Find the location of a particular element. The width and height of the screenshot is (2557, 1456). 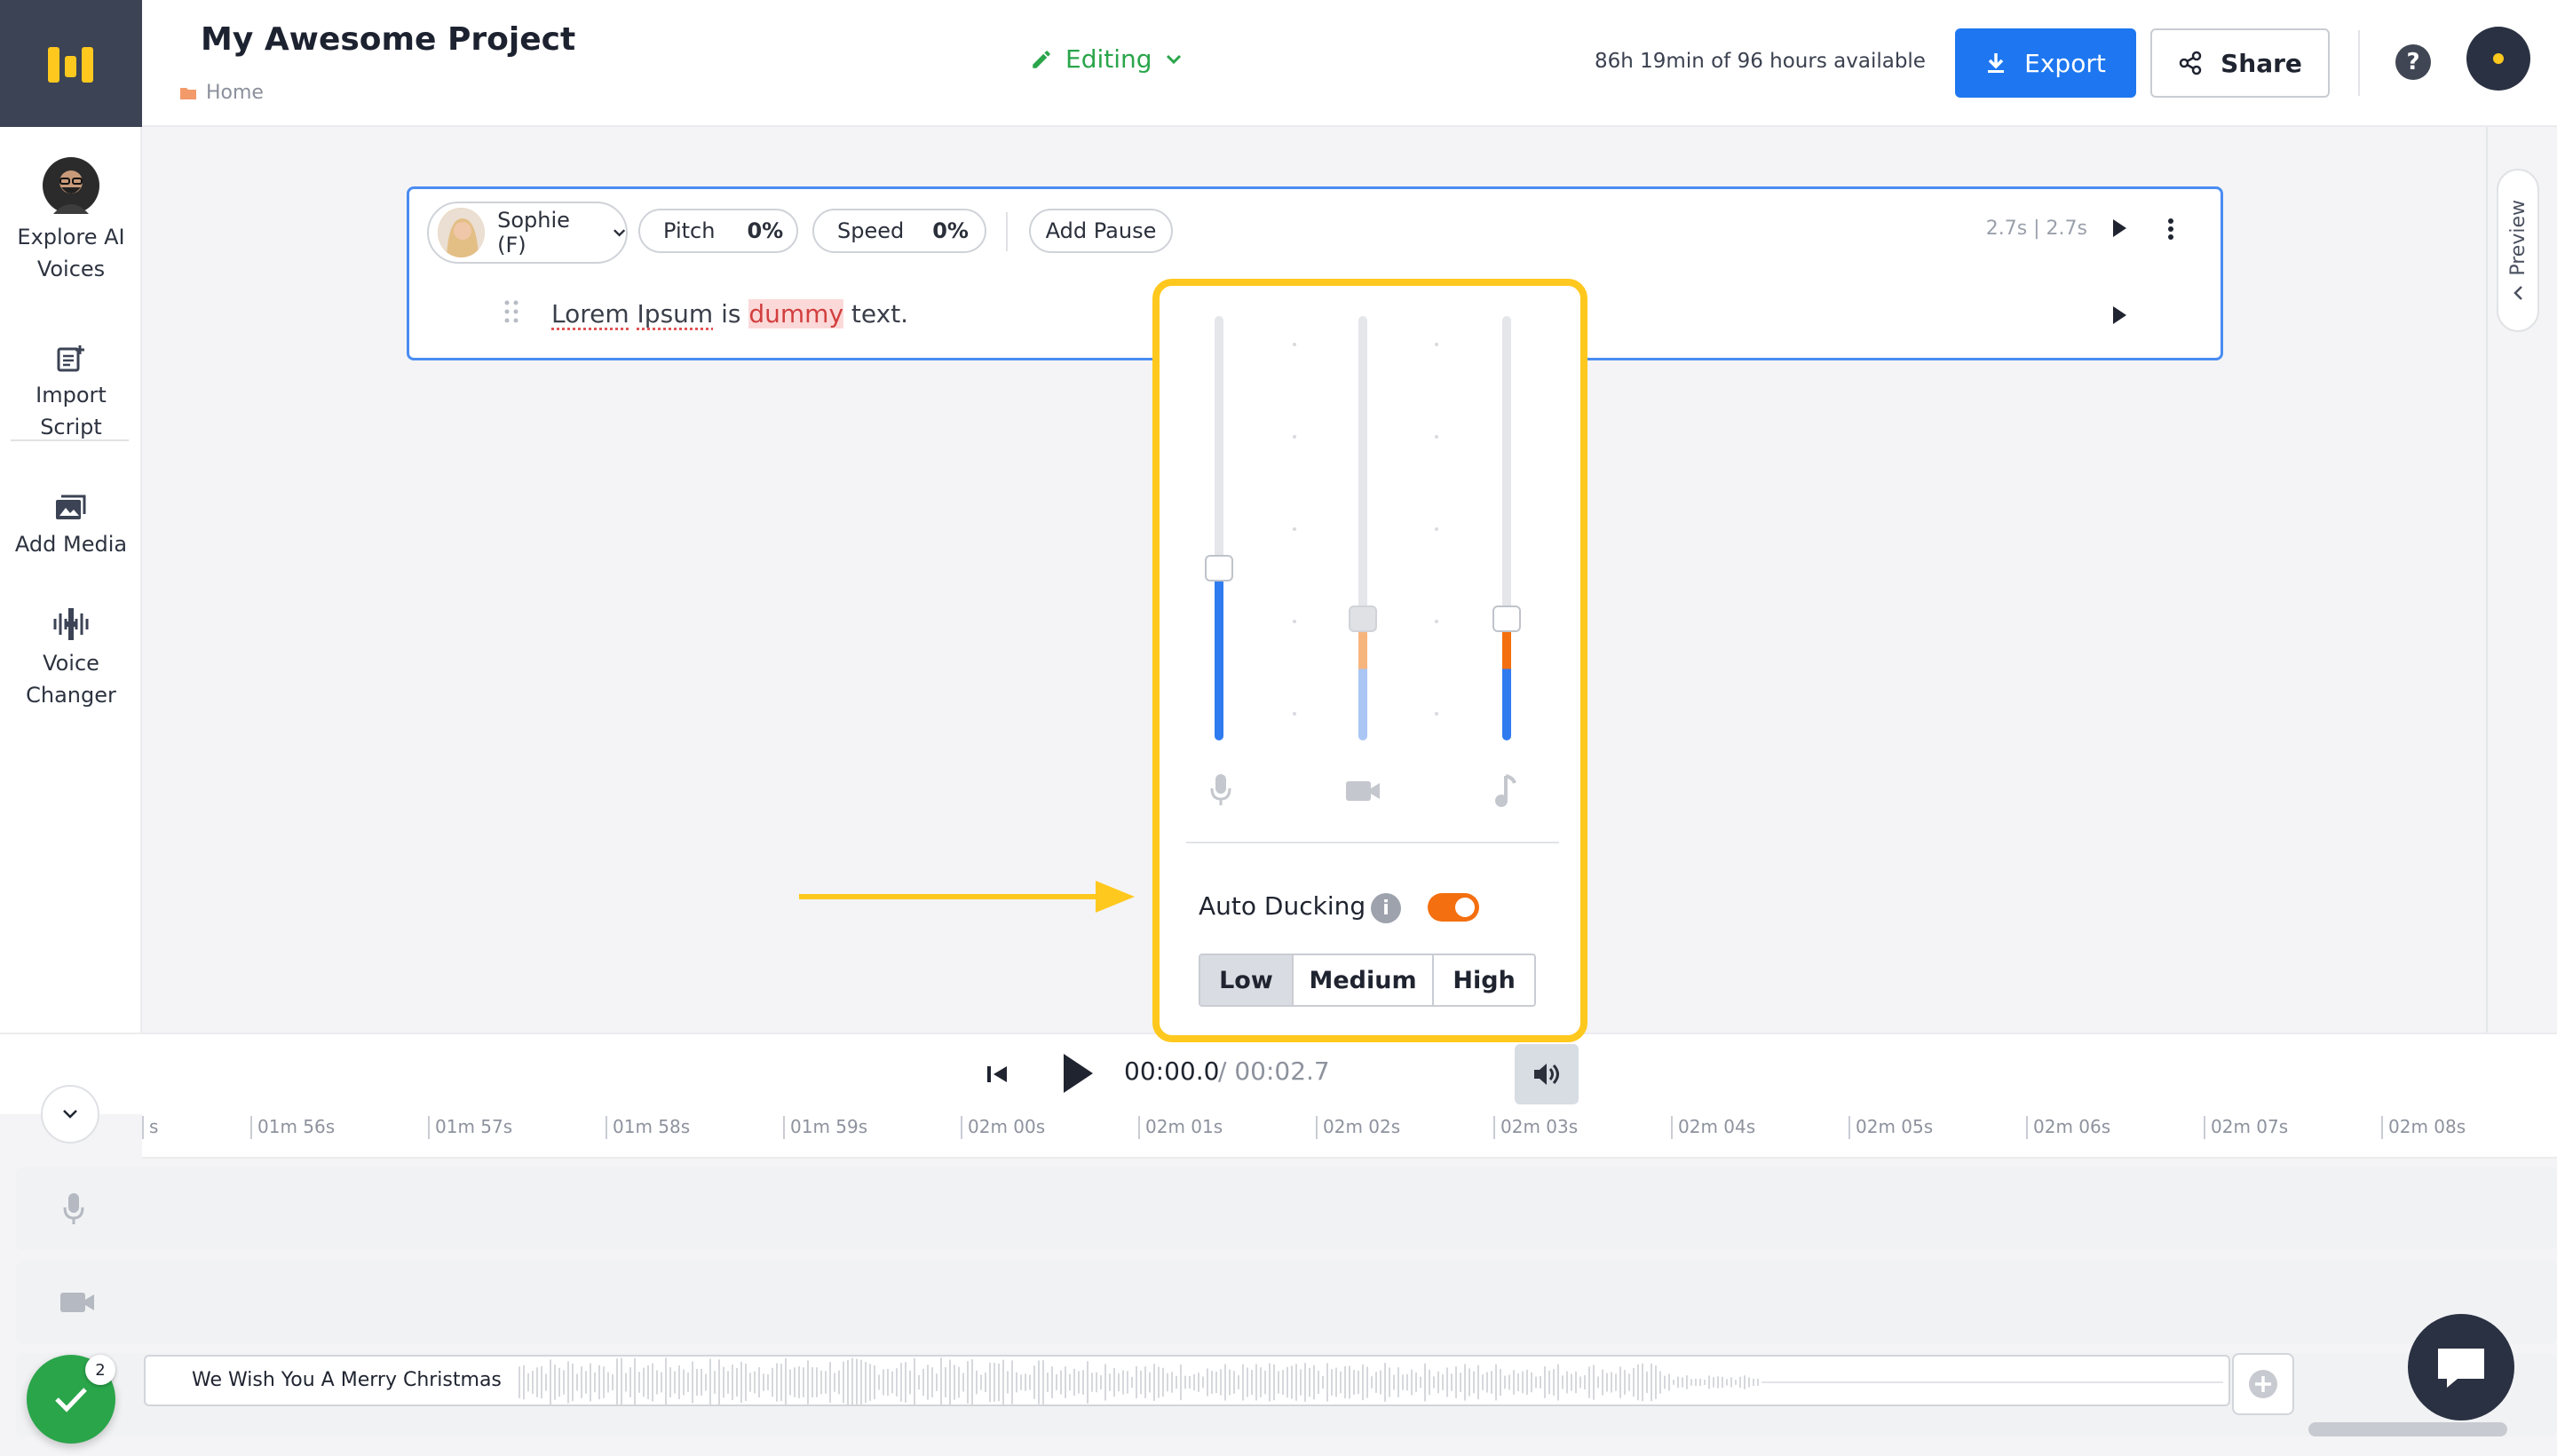

ruler-tick: 02m 03s is located at coordinates (1535, 1127).